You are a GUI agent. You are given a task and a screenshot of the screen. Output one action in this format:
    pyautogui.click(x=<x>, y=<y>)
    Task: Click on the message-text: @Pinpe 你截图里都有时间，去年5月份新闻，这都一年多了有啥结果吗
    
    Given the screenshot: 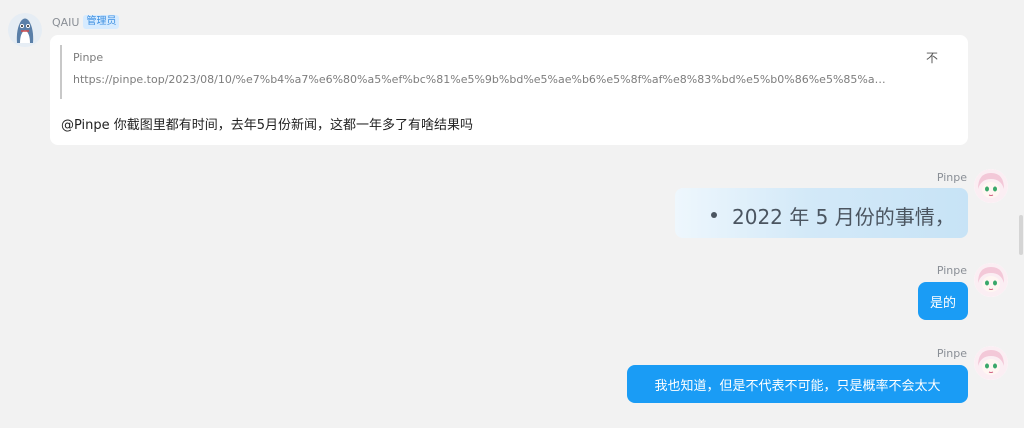 What is the action you would take?
    pyautogui.click(x=267, y=125)
    